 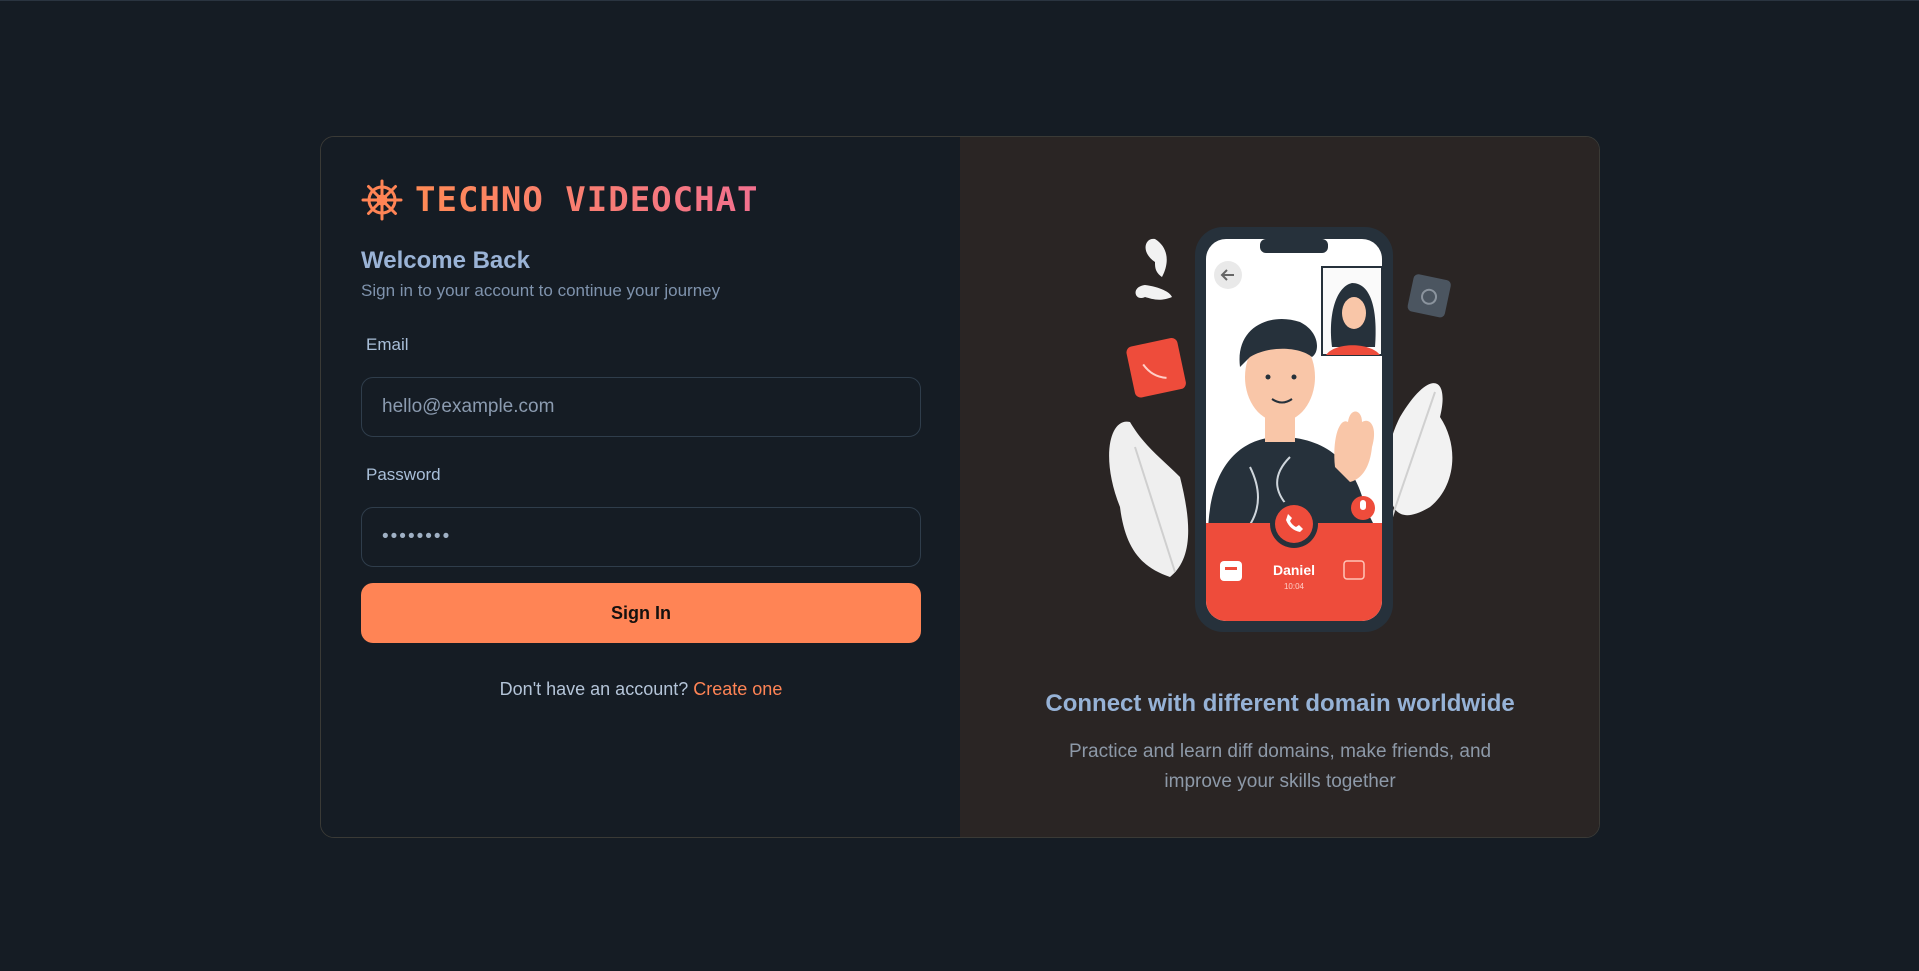 I want to click on password-field, so click(x=641, y=537).